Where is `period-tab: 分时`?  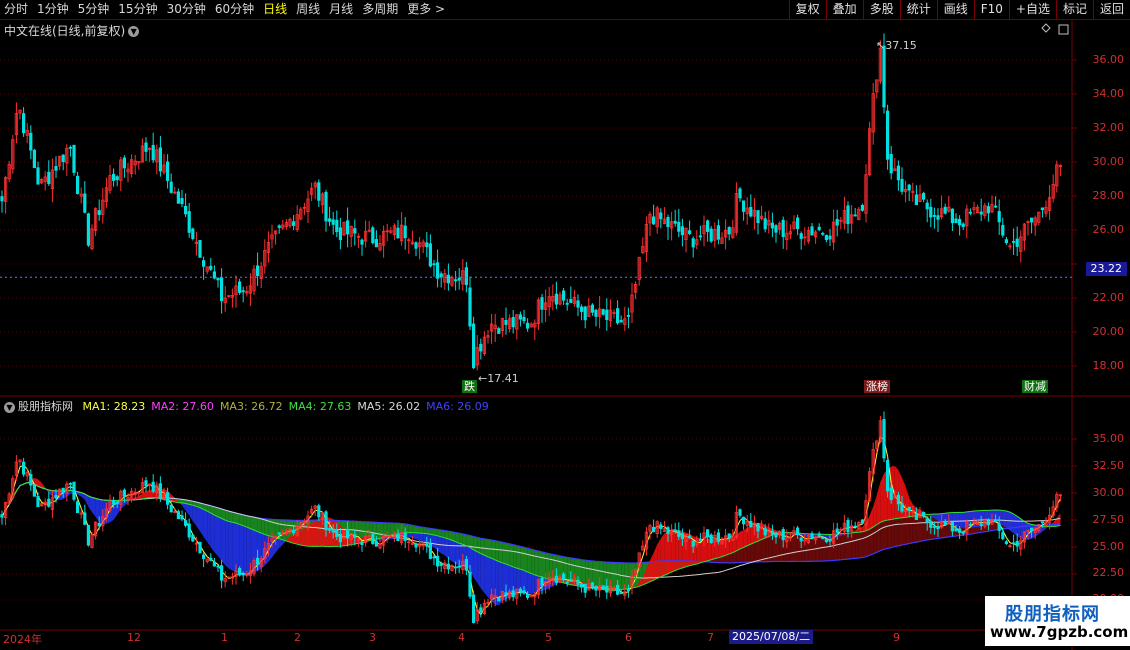 period-tab: 分时 is located at coordinates (16, 9).